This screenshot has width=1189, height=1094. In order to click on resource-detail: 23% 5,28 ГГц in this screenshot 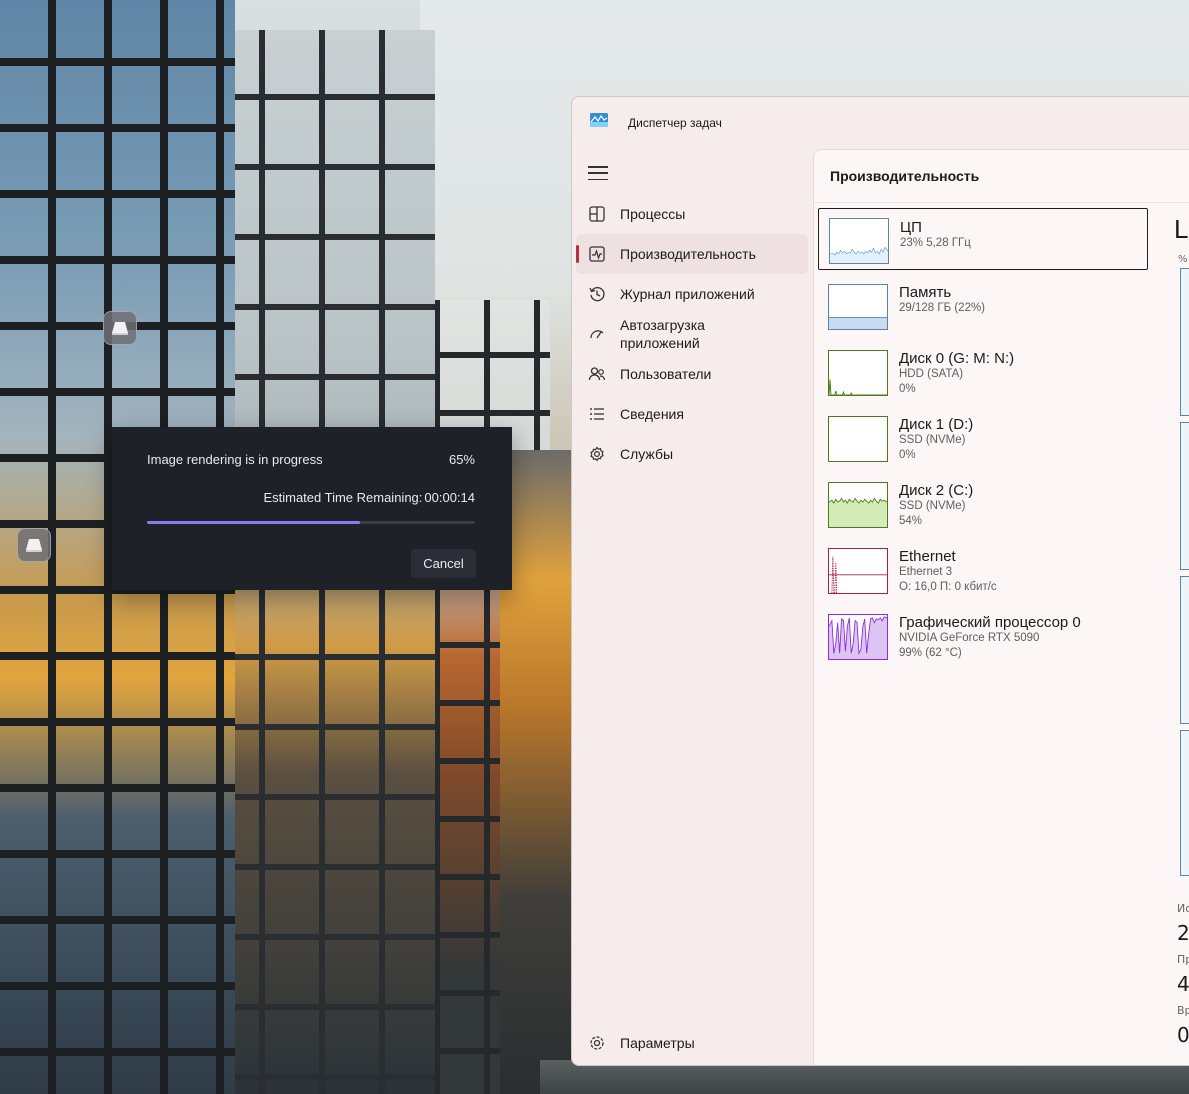, I will do `click(935, 243)`.